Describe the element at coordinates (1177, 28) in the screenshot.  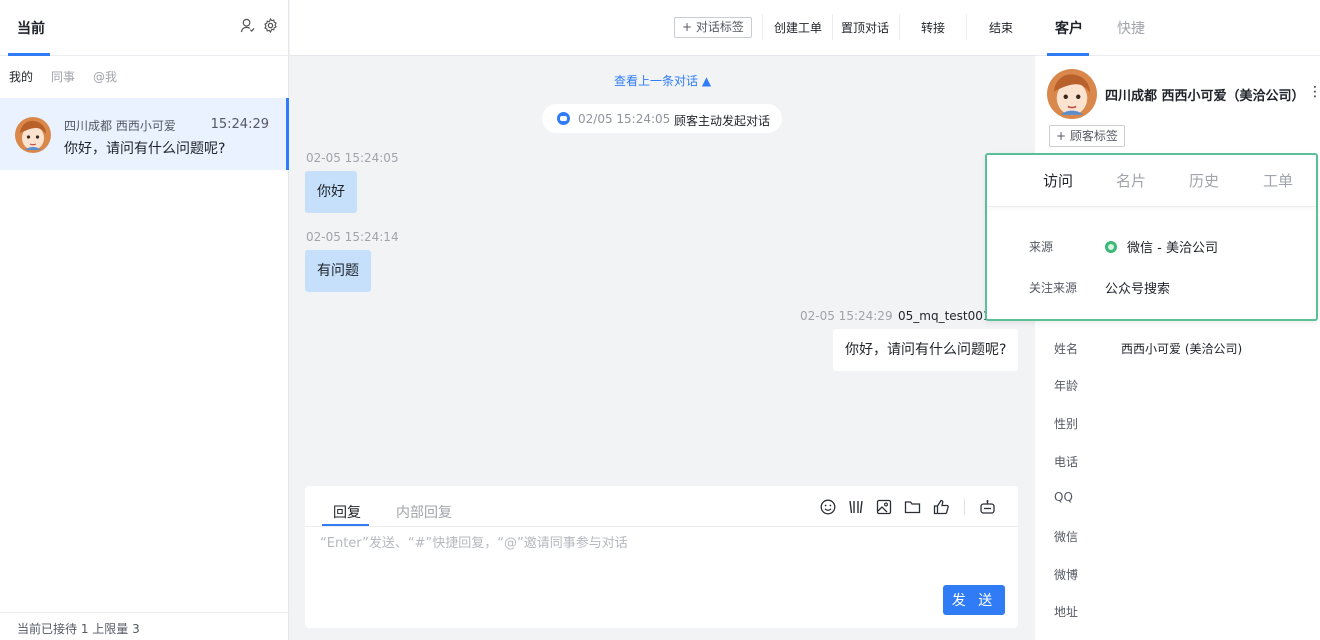
I see `right-panel-header: 客户 快捷` at that location.